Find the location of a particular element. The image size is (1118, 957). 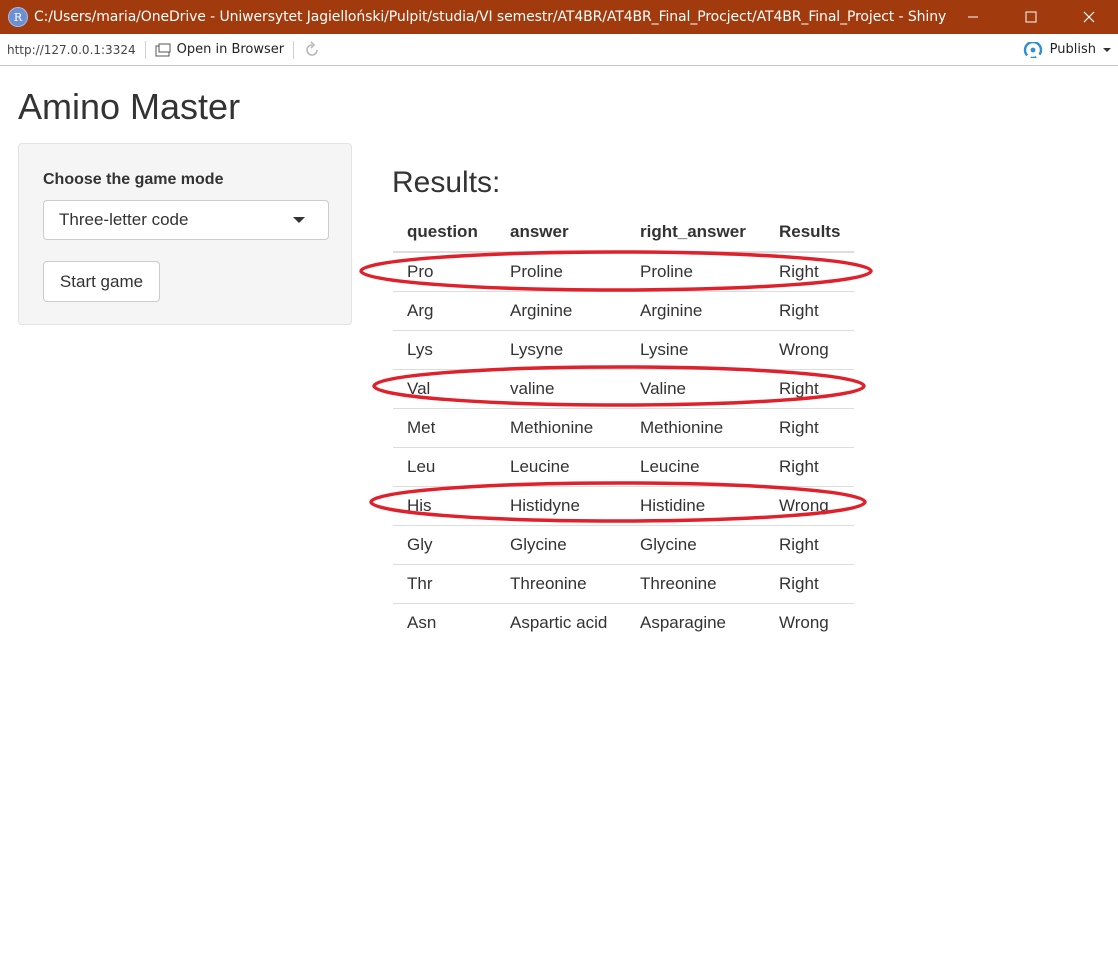

cell-question: Gly is located at coordinates (444, 545).